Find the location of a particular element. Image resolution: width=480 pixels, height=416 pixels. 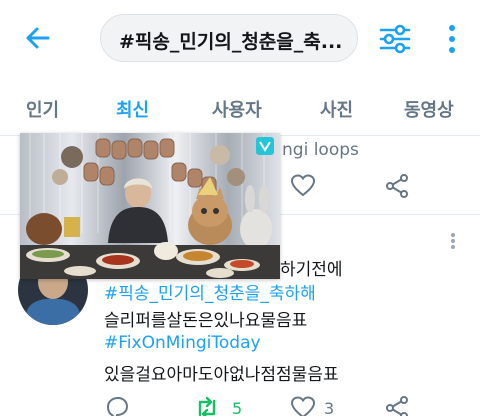

tweet-text-line: 슬리퍼를살돈은있나요물음표 is located at coordinates (206, 321).